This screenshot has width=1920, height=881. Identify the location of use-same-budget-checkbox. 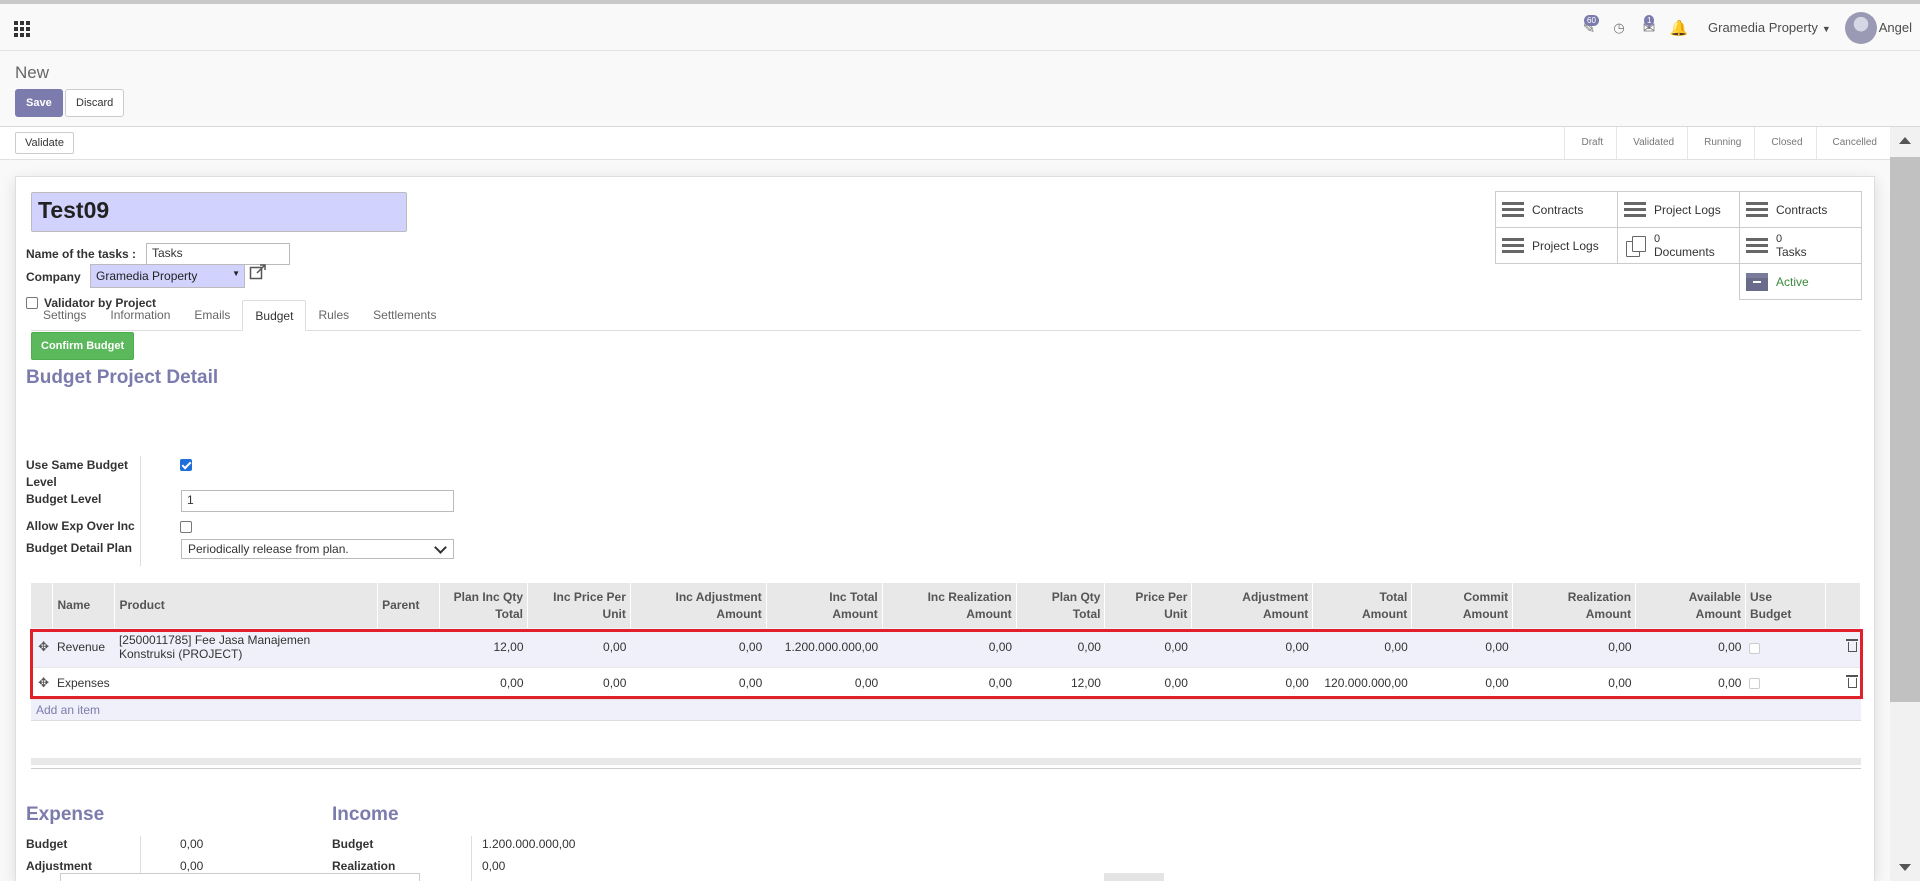
(186, 465).